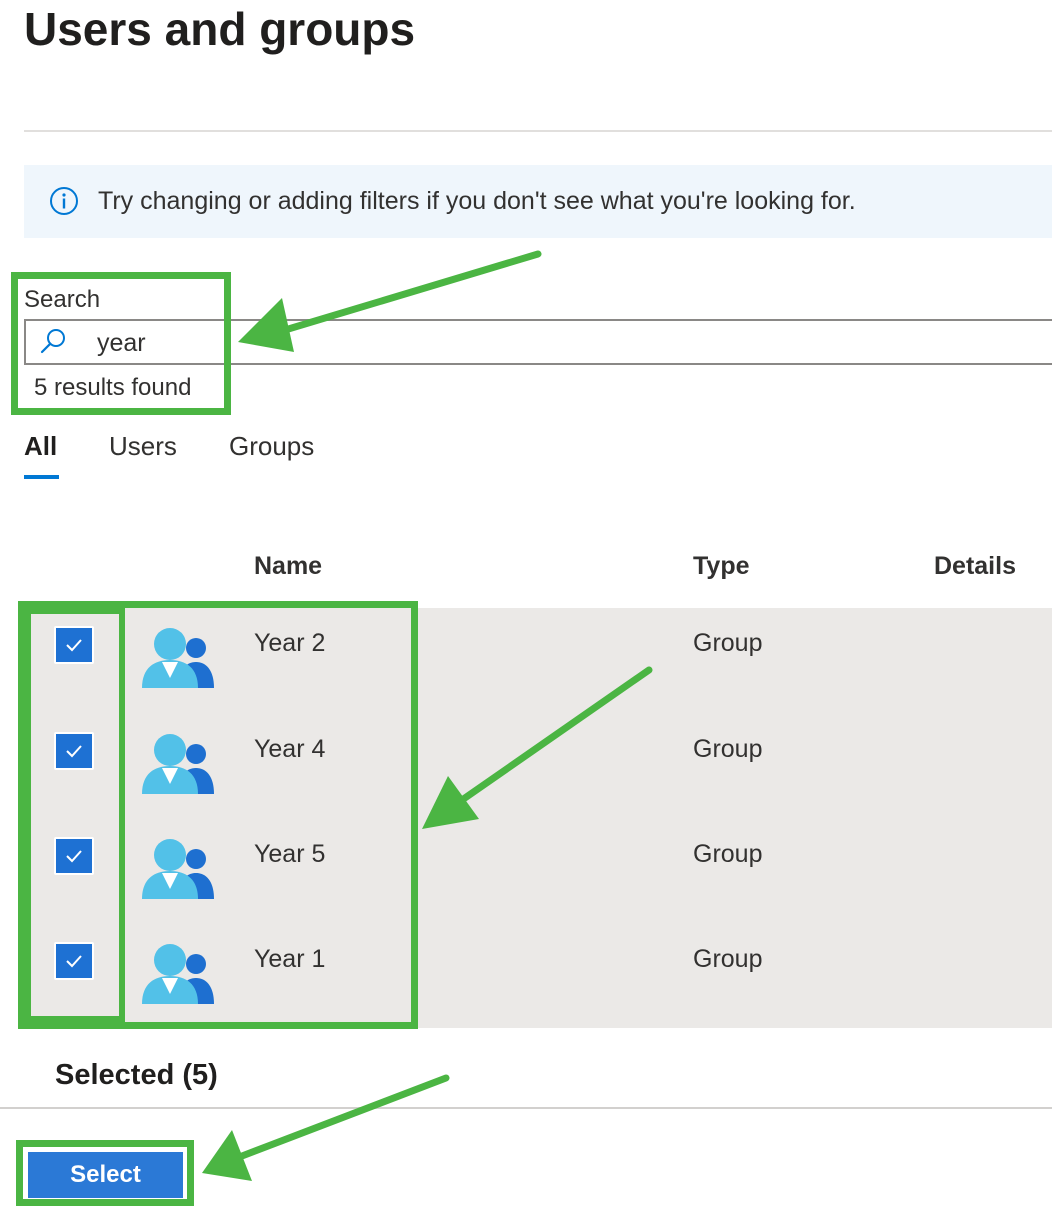 Image resolution: width=1052 pixels, height=1215 pixels. What do you see at coordinates (40, 446) in the screenshot?
I see `tab-all: All` at bounding box center [40, 446].